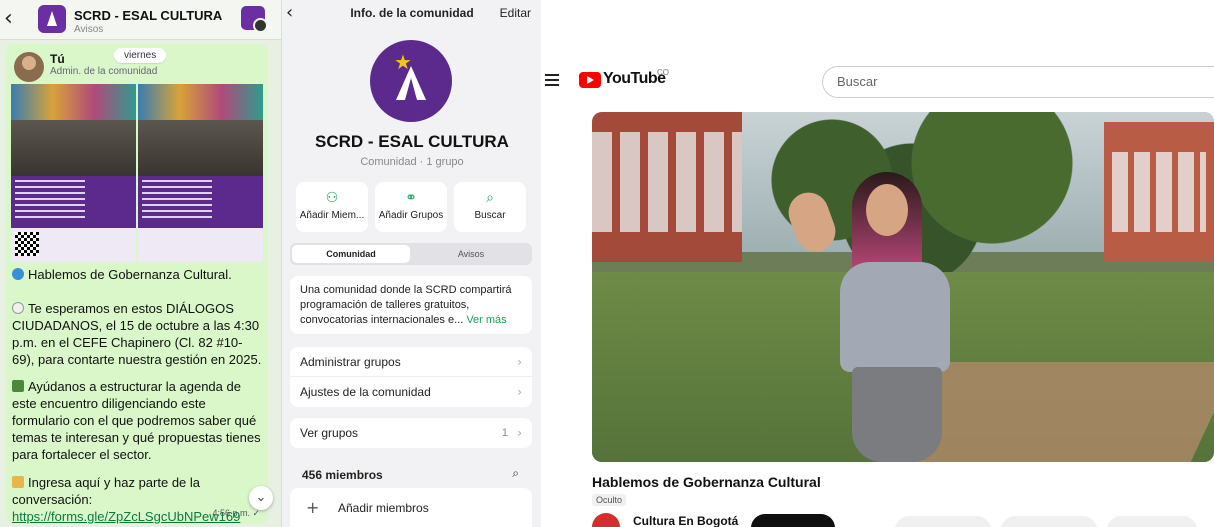 This screenshot has width=1214, height=527. Describe the element at coordinates (411, 392) in the screenshot. I see `community-settings-row: Ajustes de la comunidad ›` at that location.